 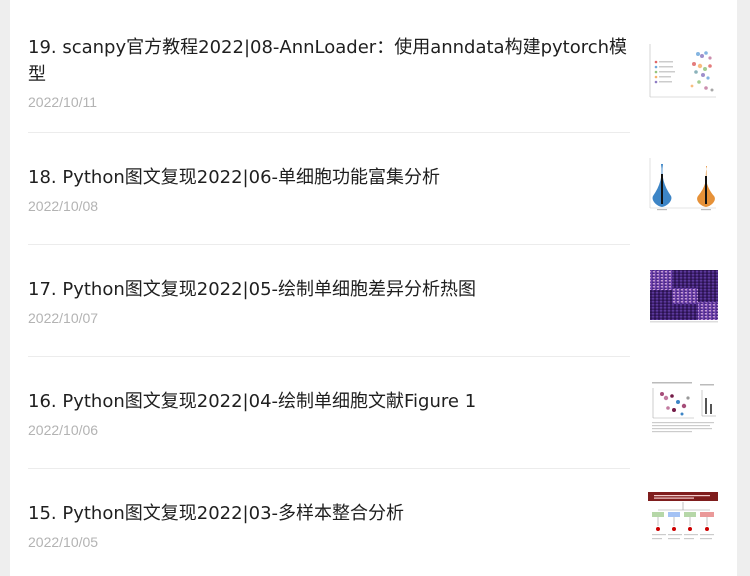 I want to click on article-date: 2022/10/08, so click(x=63, y=206).